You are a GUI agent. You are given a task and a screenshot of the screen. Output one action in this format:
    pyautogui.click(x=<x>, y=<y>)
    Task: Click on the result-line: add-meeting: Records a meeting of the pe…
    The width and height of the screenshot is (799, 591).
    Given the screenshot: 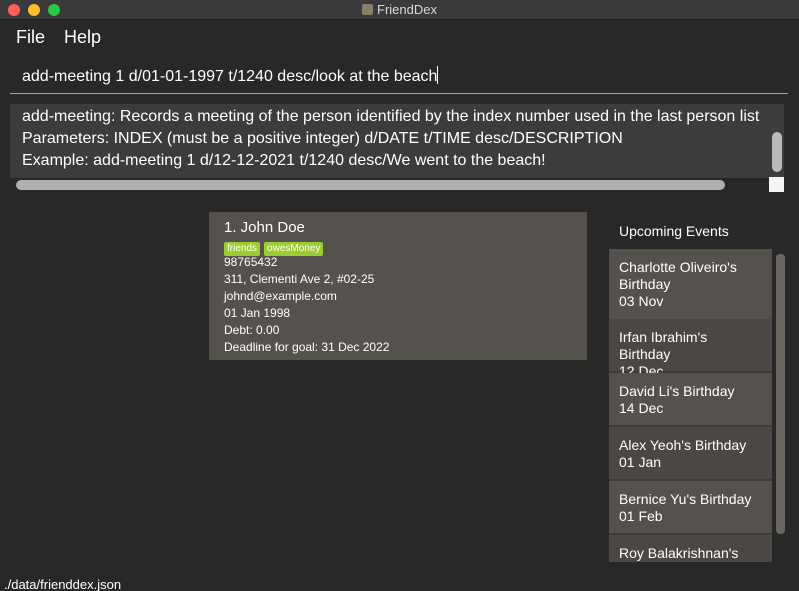 What is the action you would take?
    pyautogui.click(x=391, y=116)
    